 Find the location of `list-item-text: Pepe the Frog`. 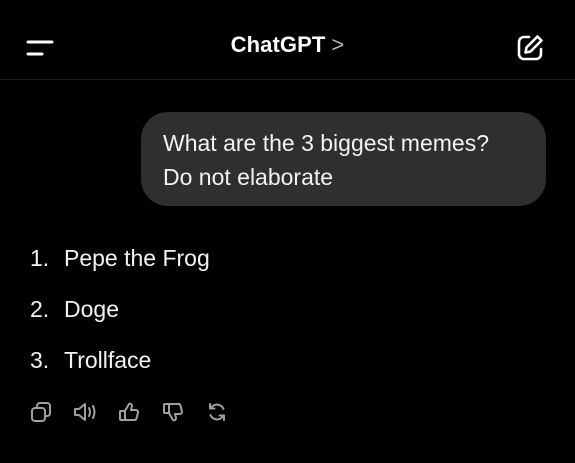

list-item-text: Pepe the Frog is located at coordinates (137, 258).